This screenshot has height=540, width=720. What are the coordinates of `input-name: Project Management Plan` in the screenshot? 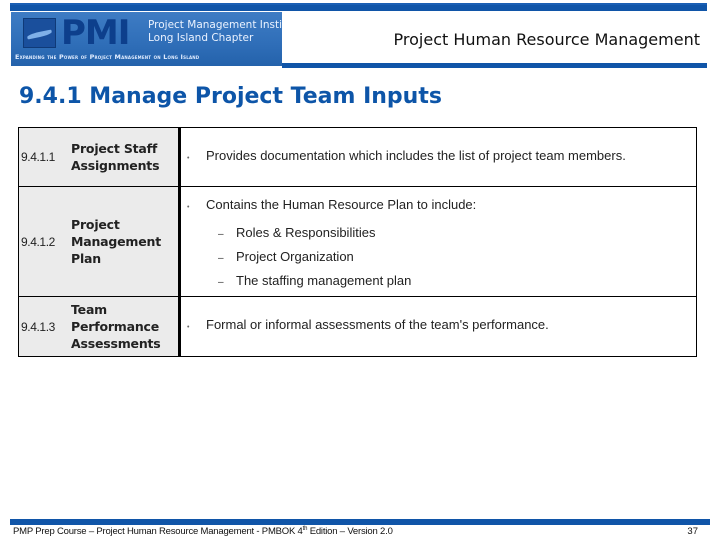 It's located at (116, 241).